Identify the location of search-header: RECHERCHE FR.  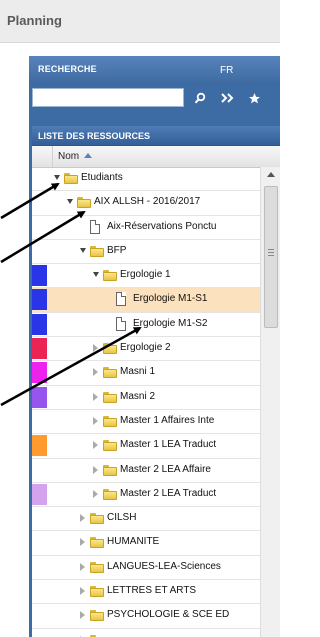
(154, 70).